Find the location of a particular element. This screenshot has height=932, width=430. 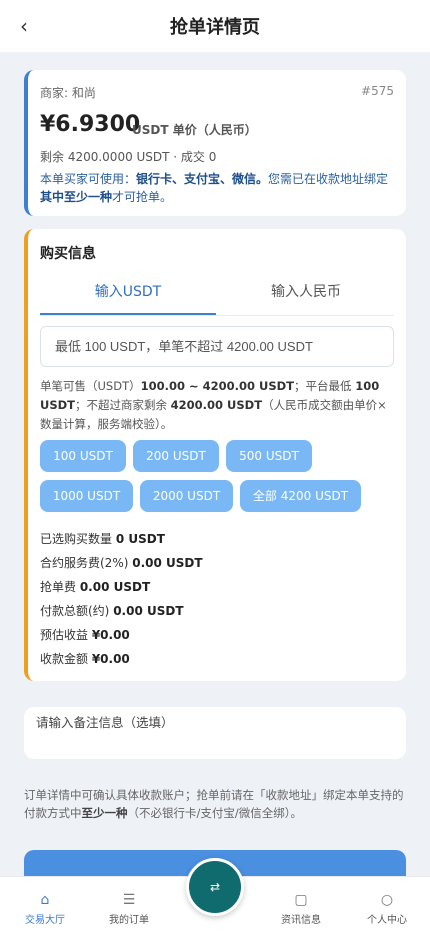

remaining-amount: 剩余 4200.0000 USDT · 成交 0 is located at coordinates (128, 157).